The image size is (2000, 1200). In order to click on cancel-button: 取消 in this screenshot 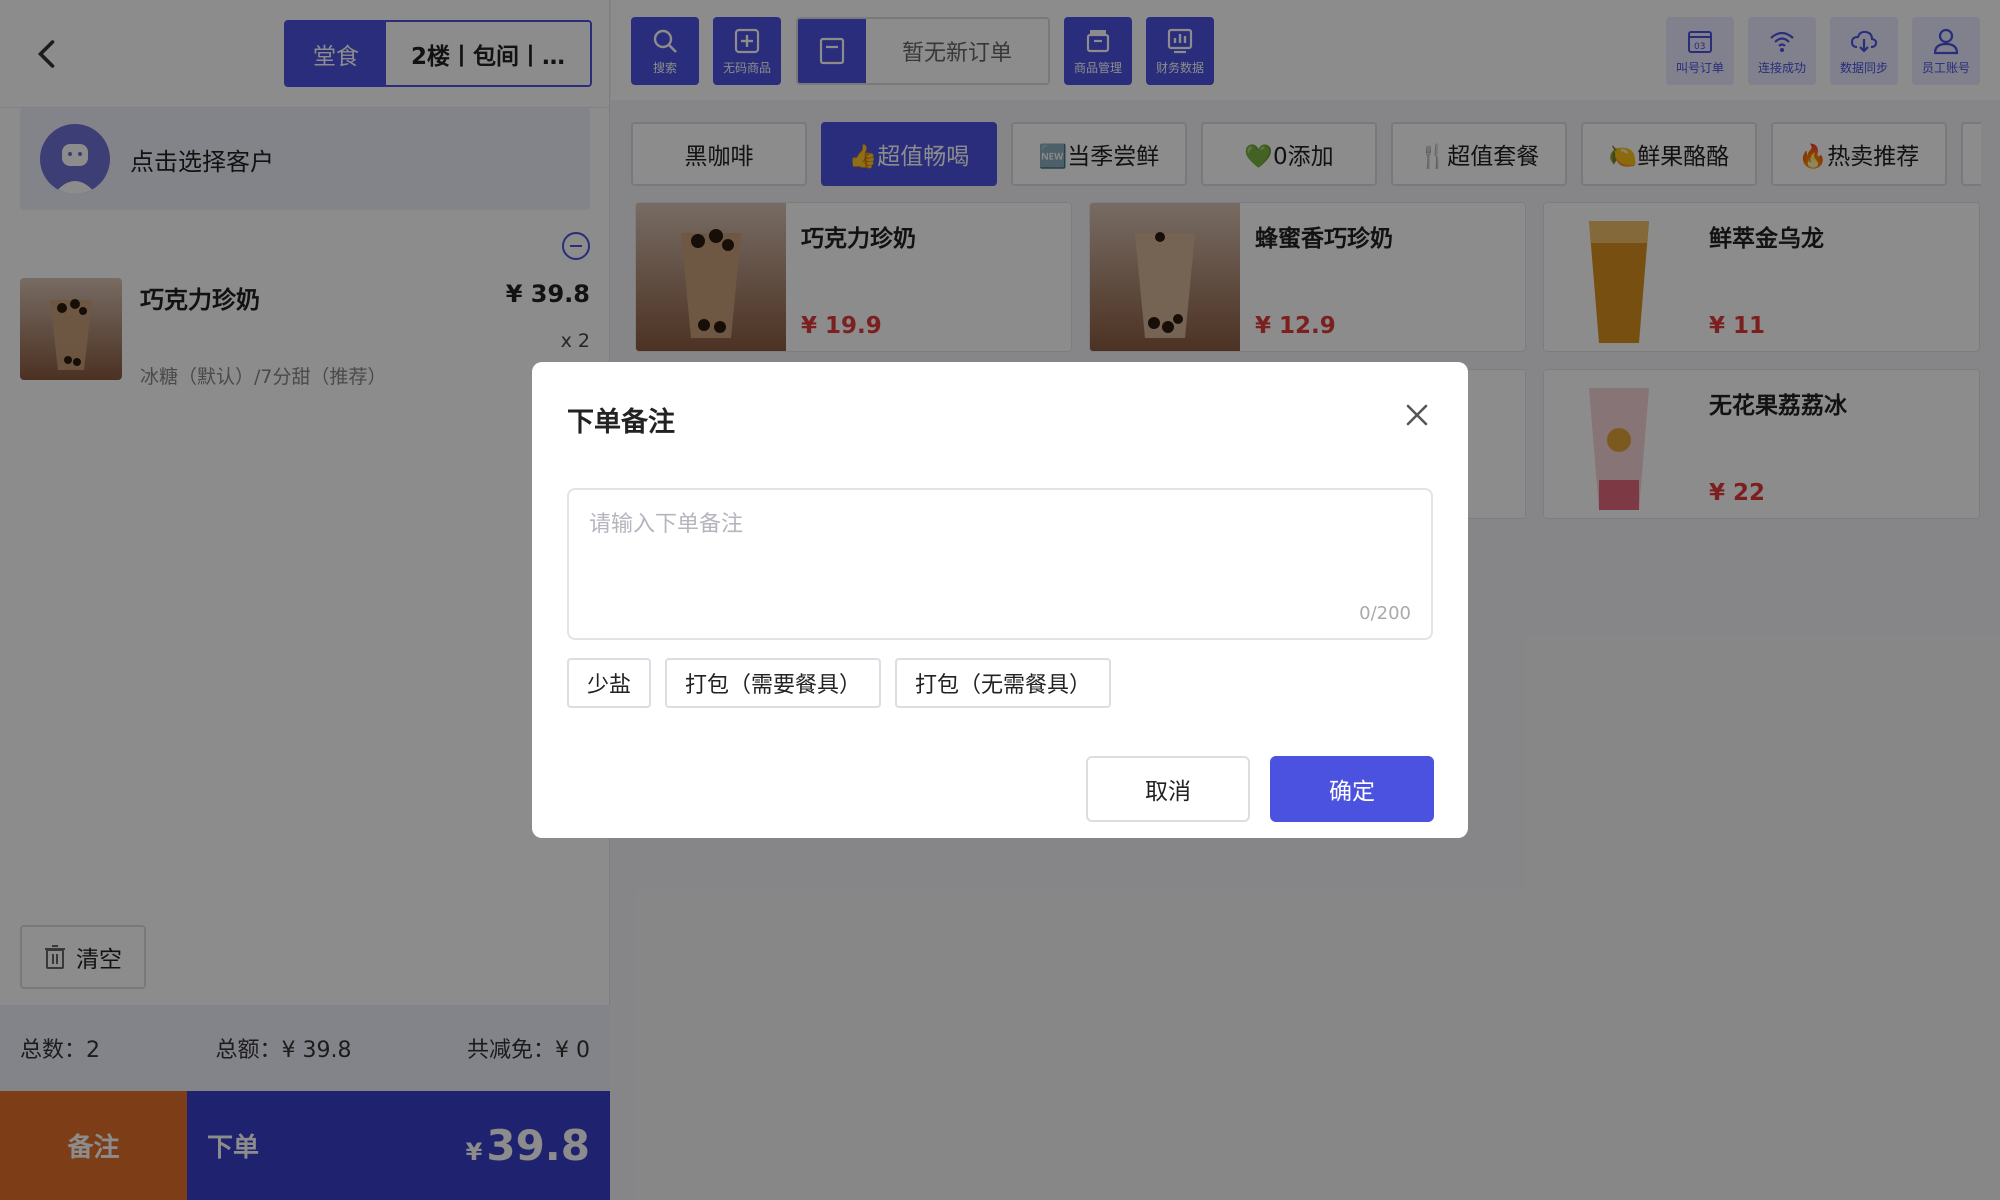, I will do `click(1168, 789)`.